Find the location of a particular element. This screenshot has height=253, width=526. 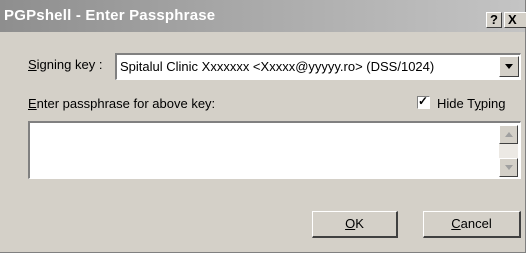

checkmark-icon: ✓ is located at coordinates (423, 101).